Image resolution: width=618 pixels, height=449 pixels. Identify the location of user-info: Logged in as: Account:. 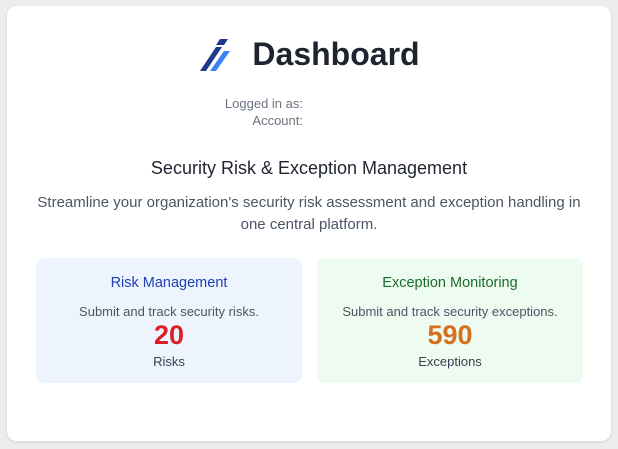
(155, 112).